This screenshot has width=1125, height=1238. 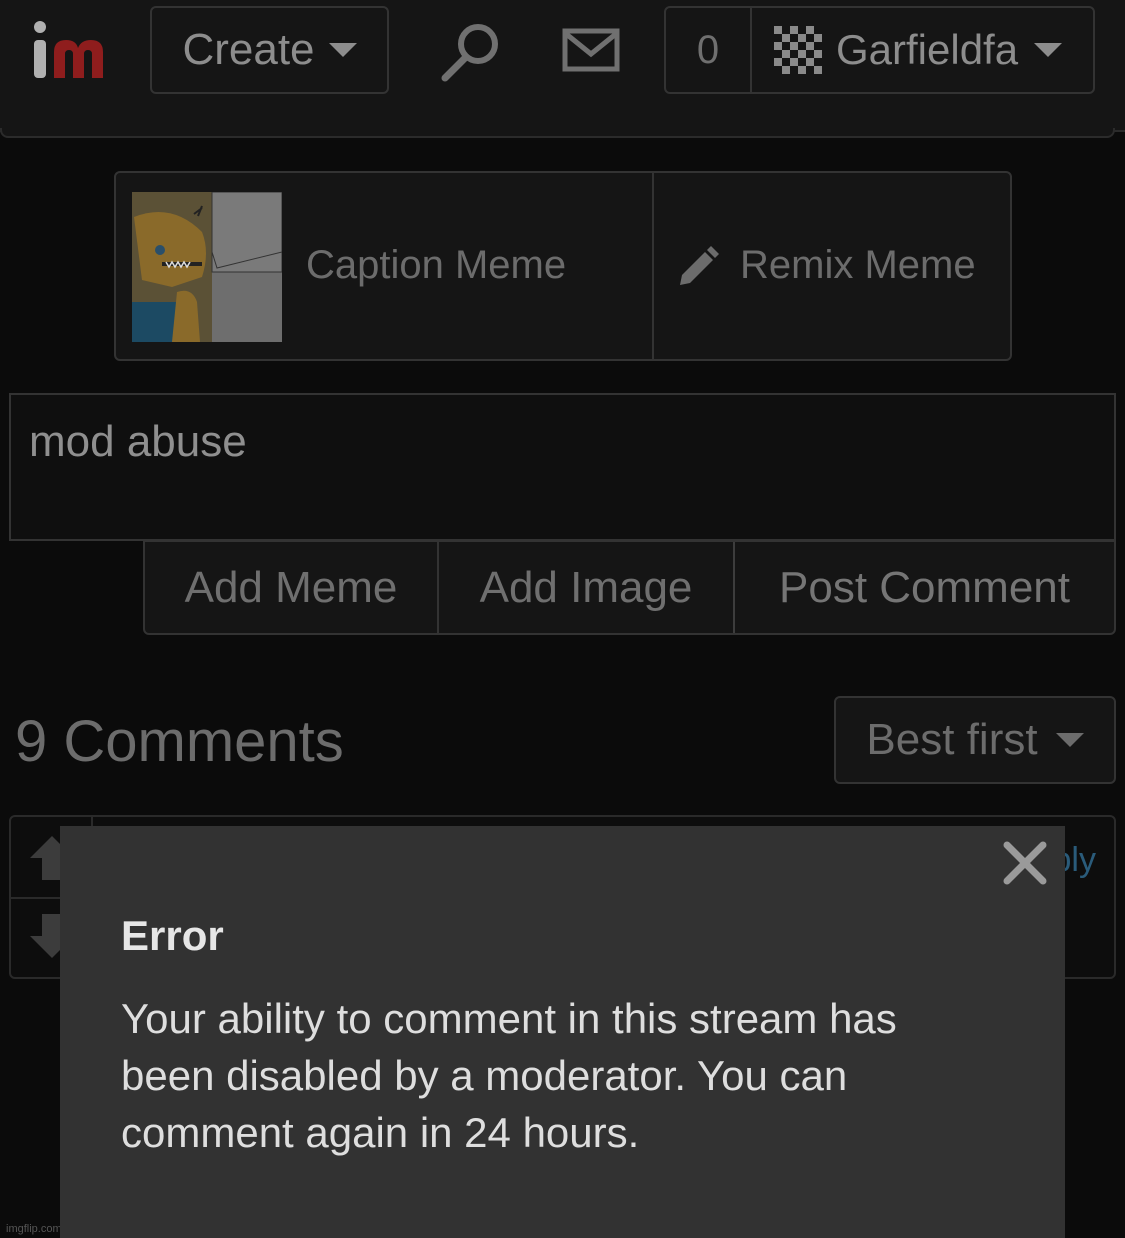 I want to click on sort-comments-dropdown: Best first, so click(x=975, y=740).